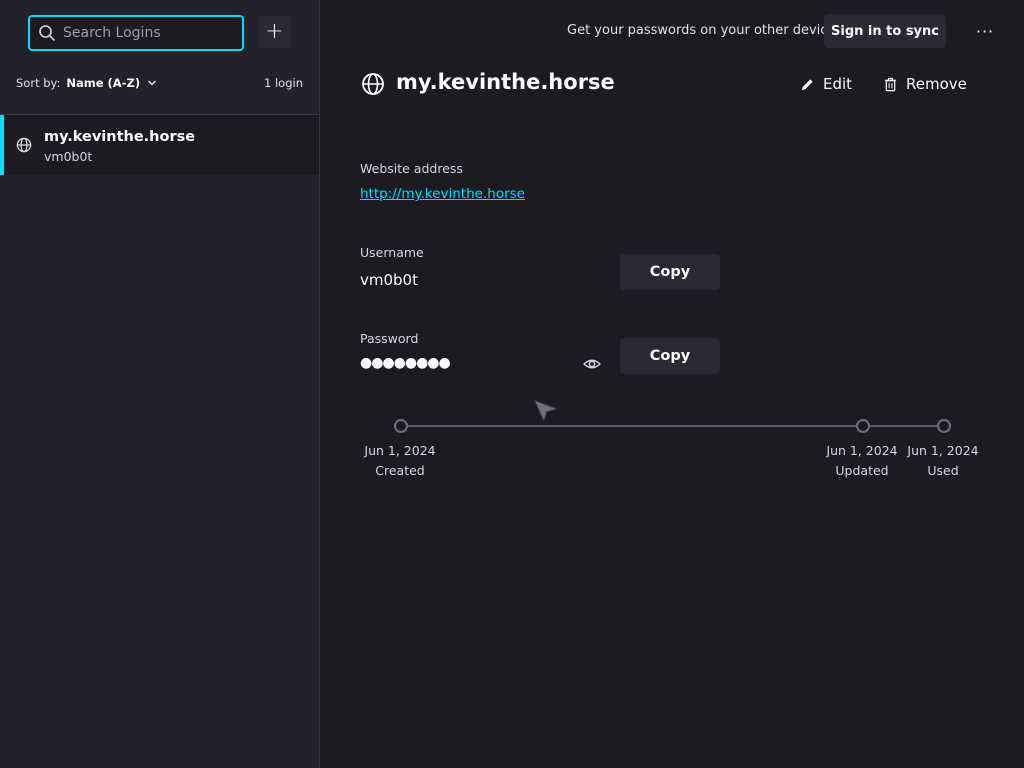 This screenshot has height=768, width=1024. What do you see at coordinates (405, 363) in the screenshot?
I see `password-value: ●●●●●●●●` at bounding box center [405, 363].